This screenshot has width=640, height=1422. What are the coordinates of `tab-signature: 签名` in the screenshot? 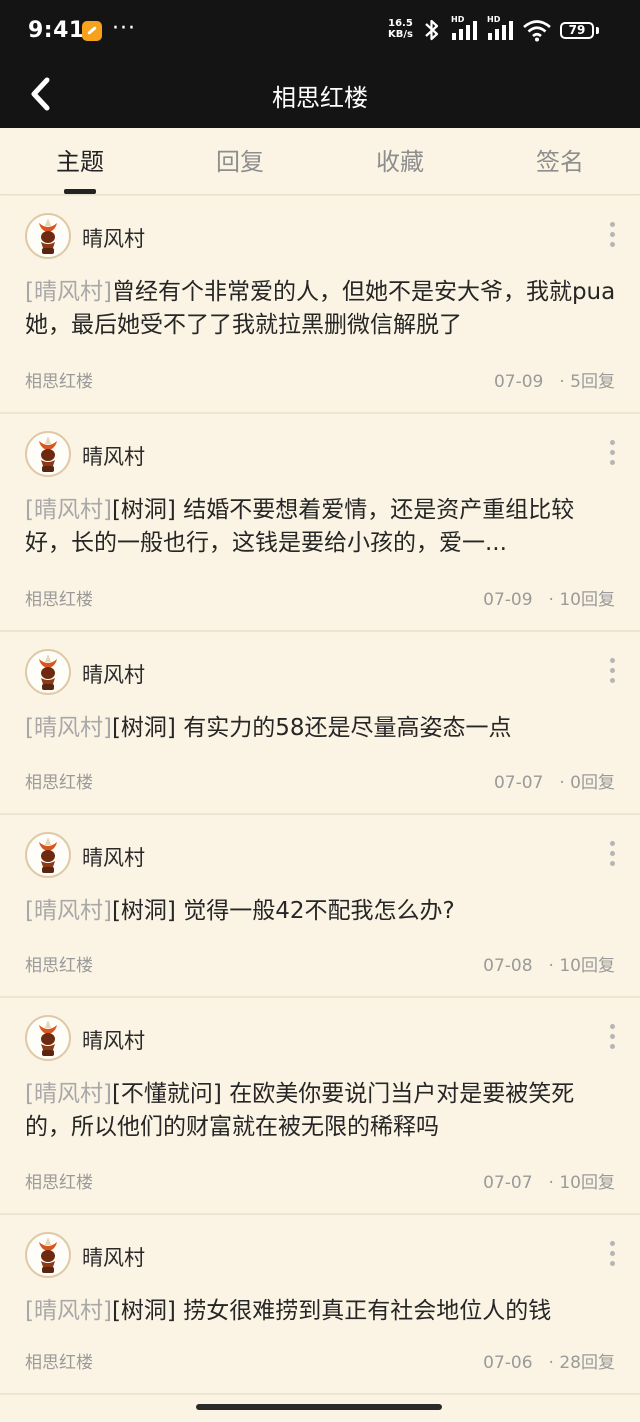 It's located at (560, 159).